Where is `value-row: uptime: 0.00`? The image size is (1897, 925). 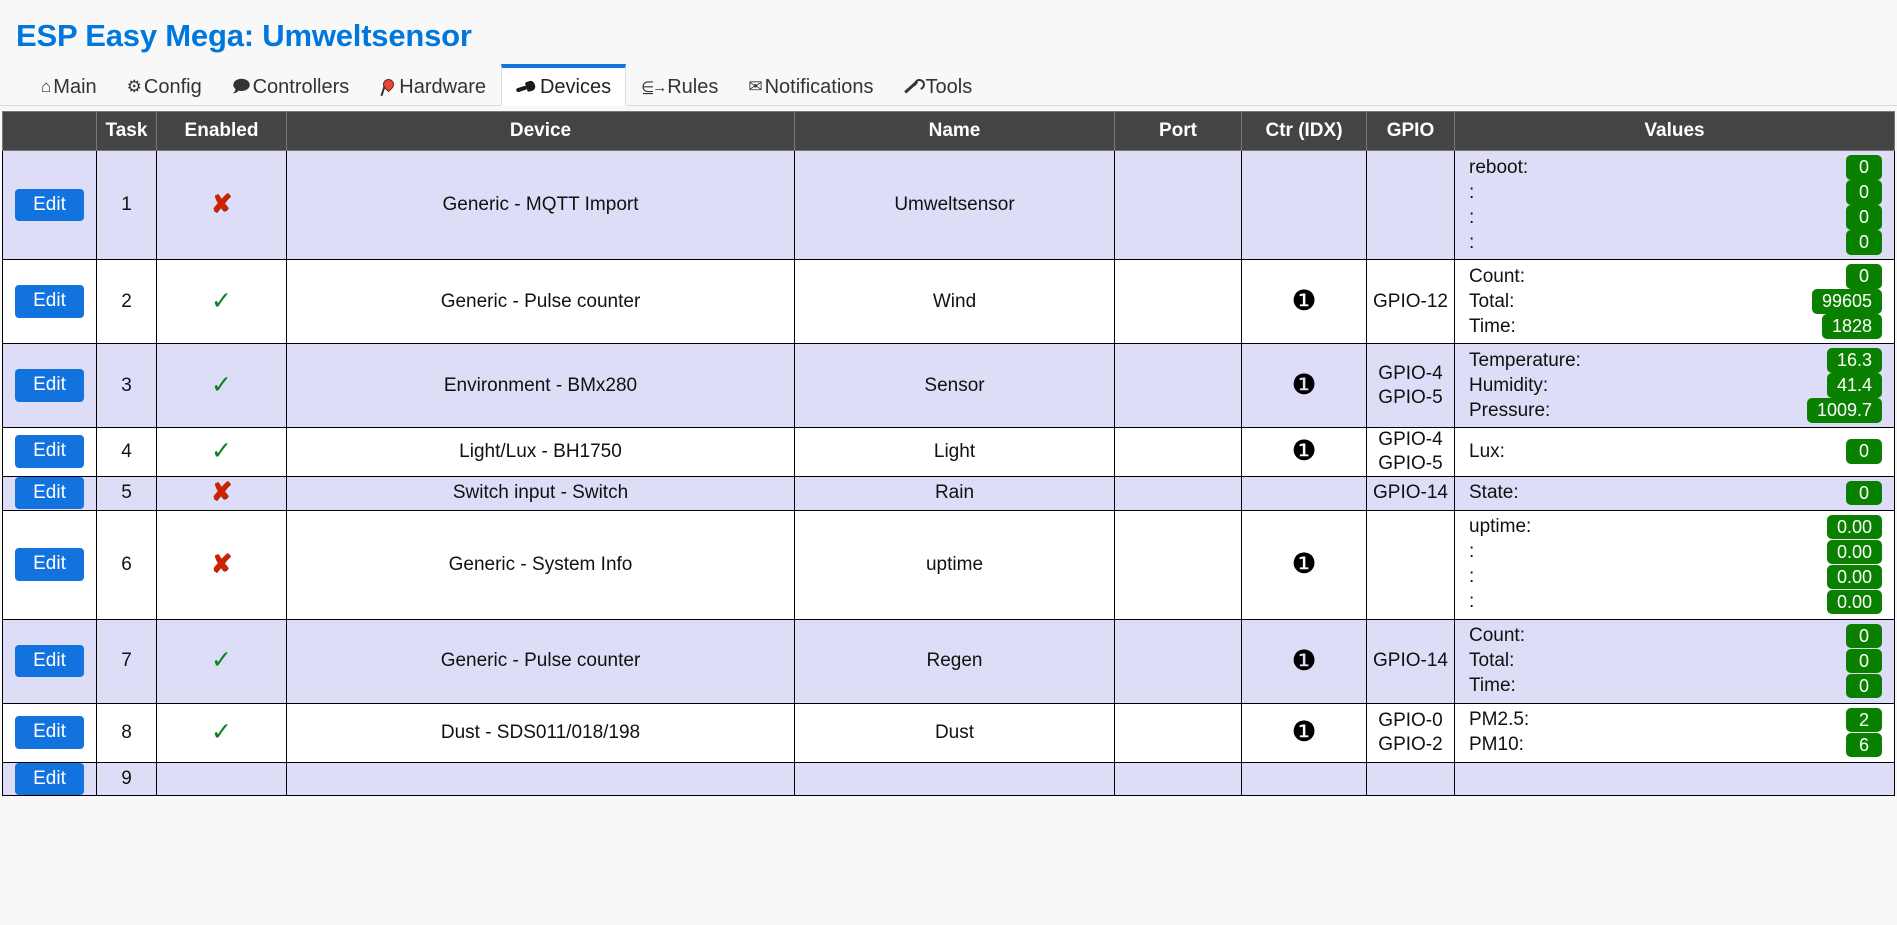 value-row: uptime: 0.00 is located at coordinates (1675, 527).